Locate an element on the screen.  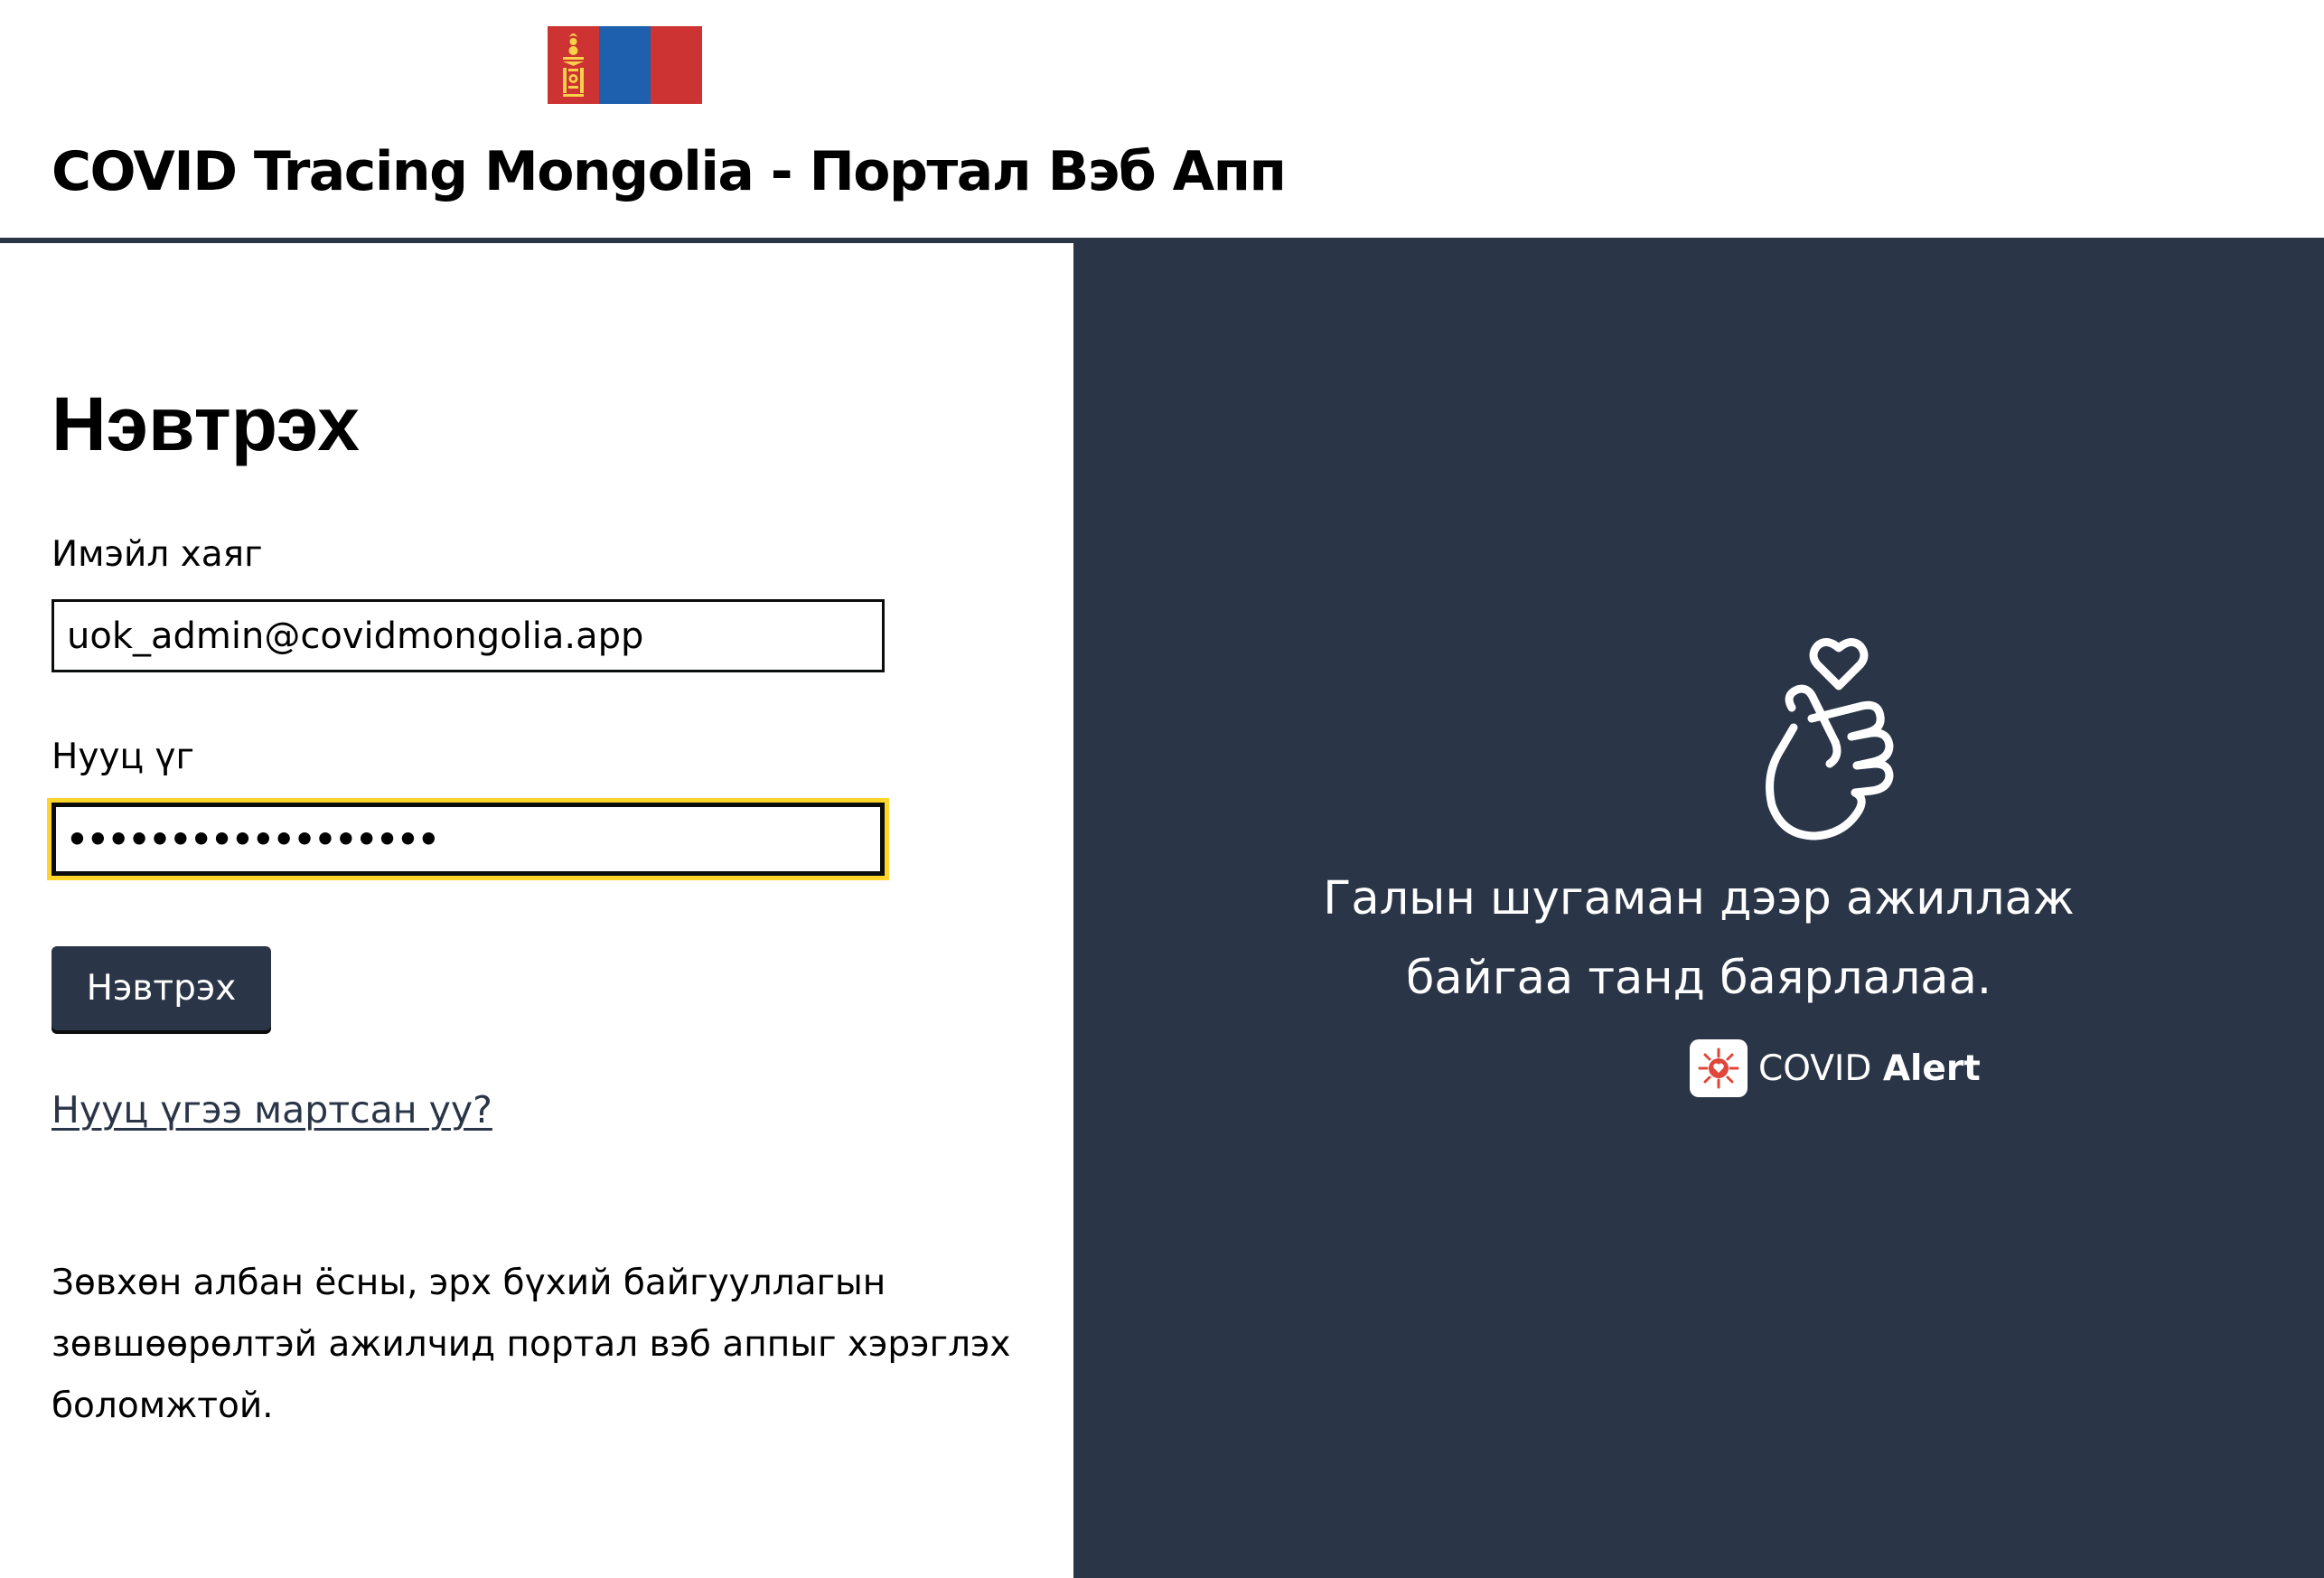
password-input is located at coordinates (468, 839).